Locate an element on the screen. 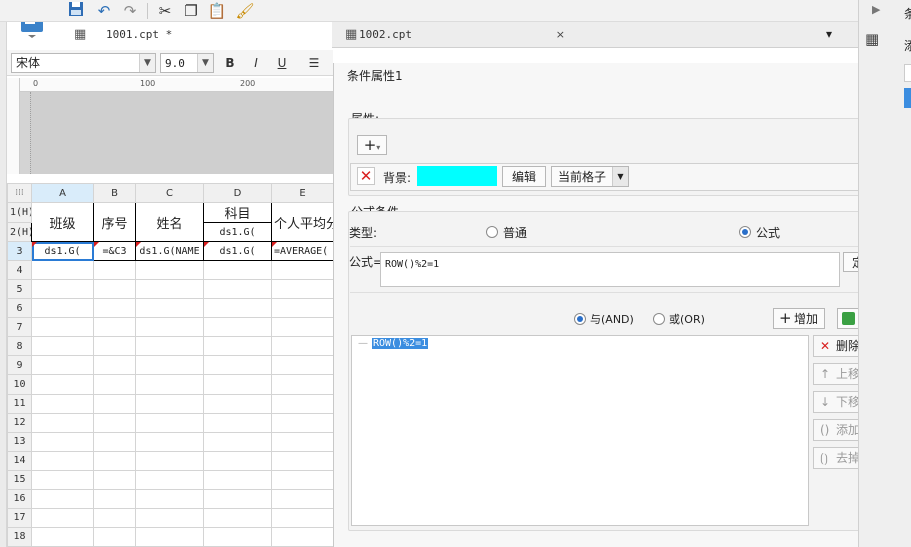 This screenshot has width=911, height=547. italic-button: I is located at coordinates (256, 63).